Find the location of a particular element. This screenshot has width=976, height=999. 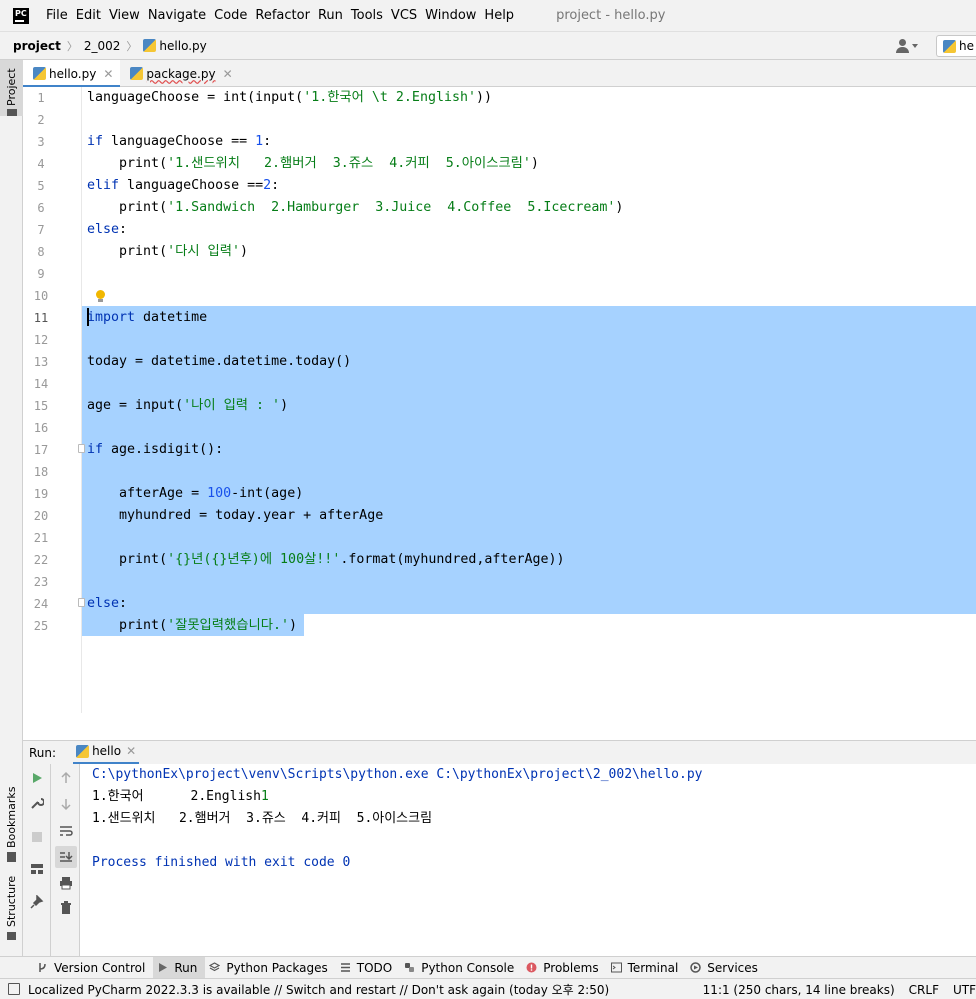

tool-tab-services: Services is located at coordinates (726, 968).